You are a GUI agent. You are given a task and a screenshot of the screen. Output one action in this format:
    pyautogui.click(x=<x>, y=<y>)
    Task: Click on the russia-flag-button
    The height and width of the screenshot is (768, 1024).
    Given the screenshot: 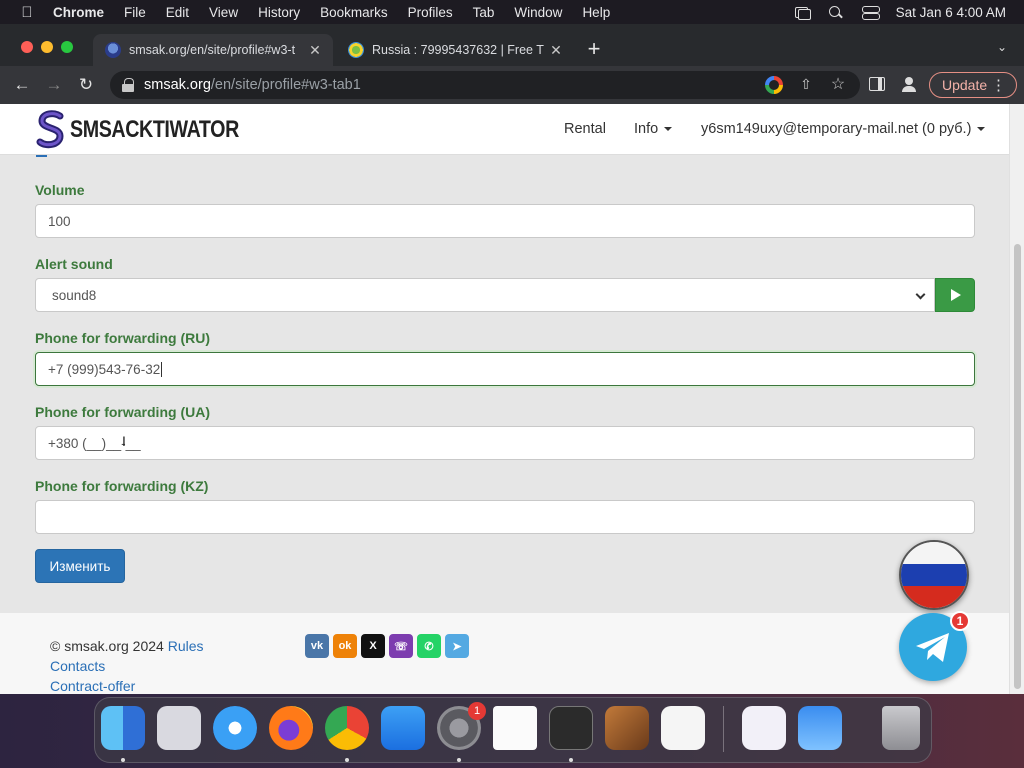 What is the action you would take?
    pyautogui.click(x=934, y=575)
    